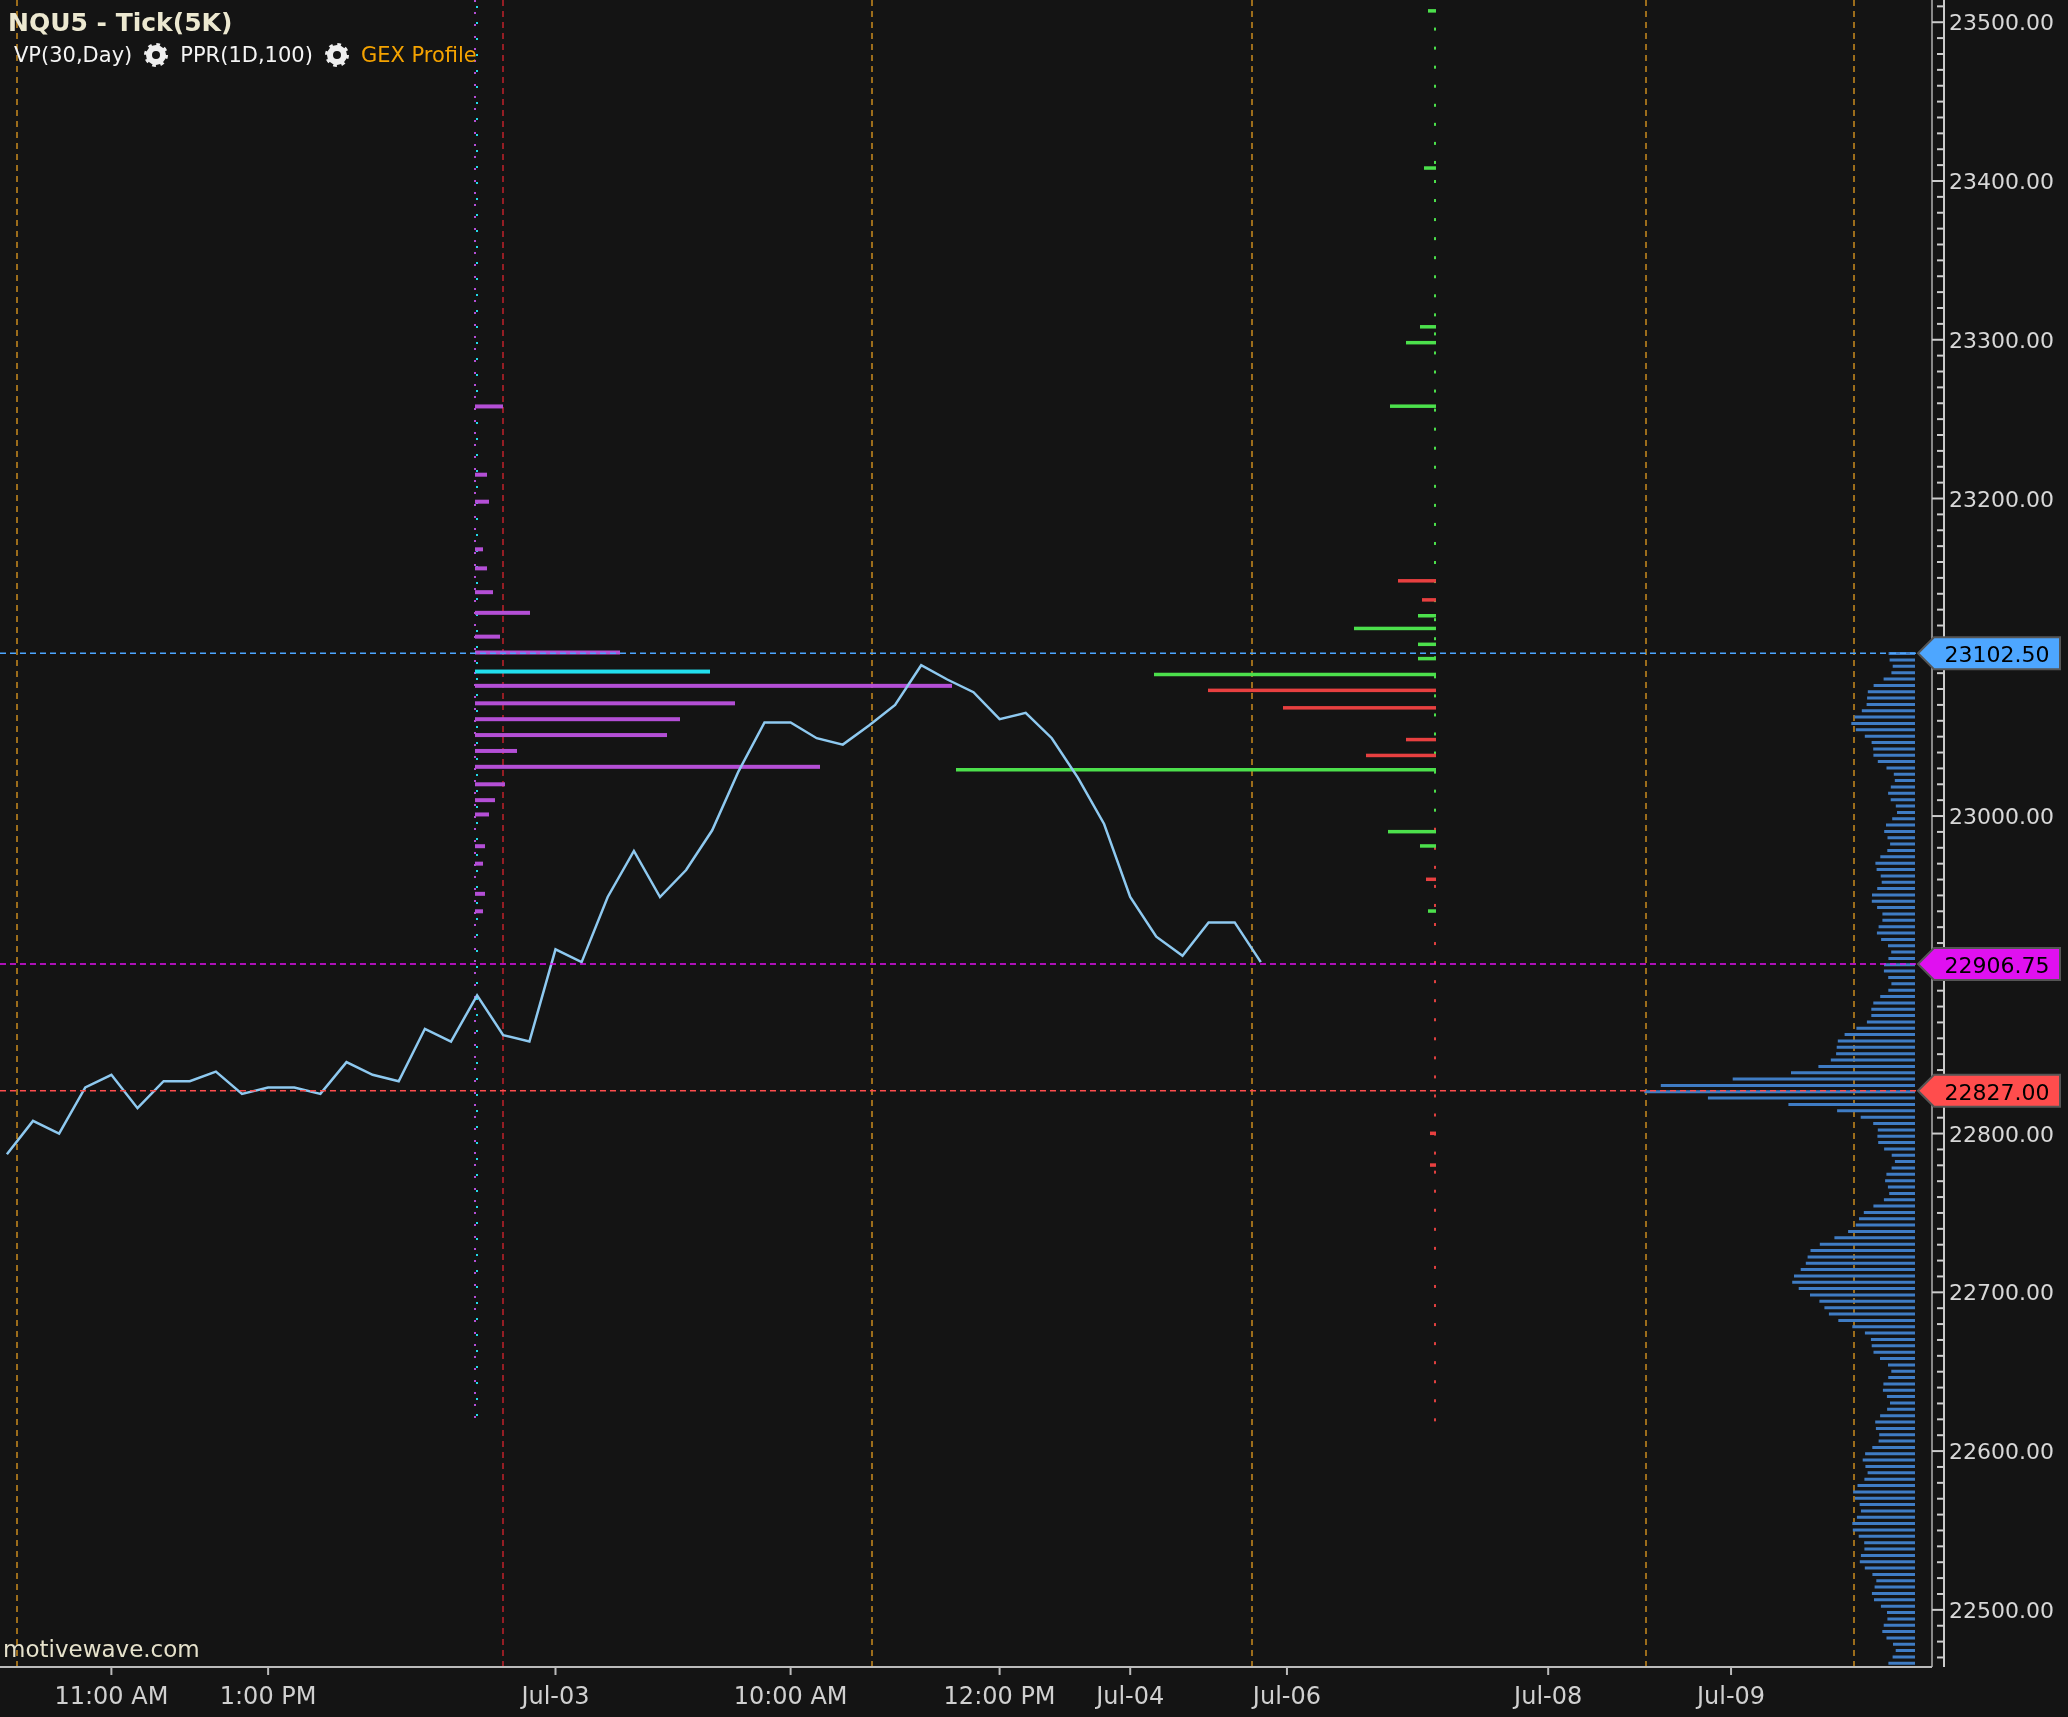  I want to click on price-tag: 22906.75, so click(1988, 964).